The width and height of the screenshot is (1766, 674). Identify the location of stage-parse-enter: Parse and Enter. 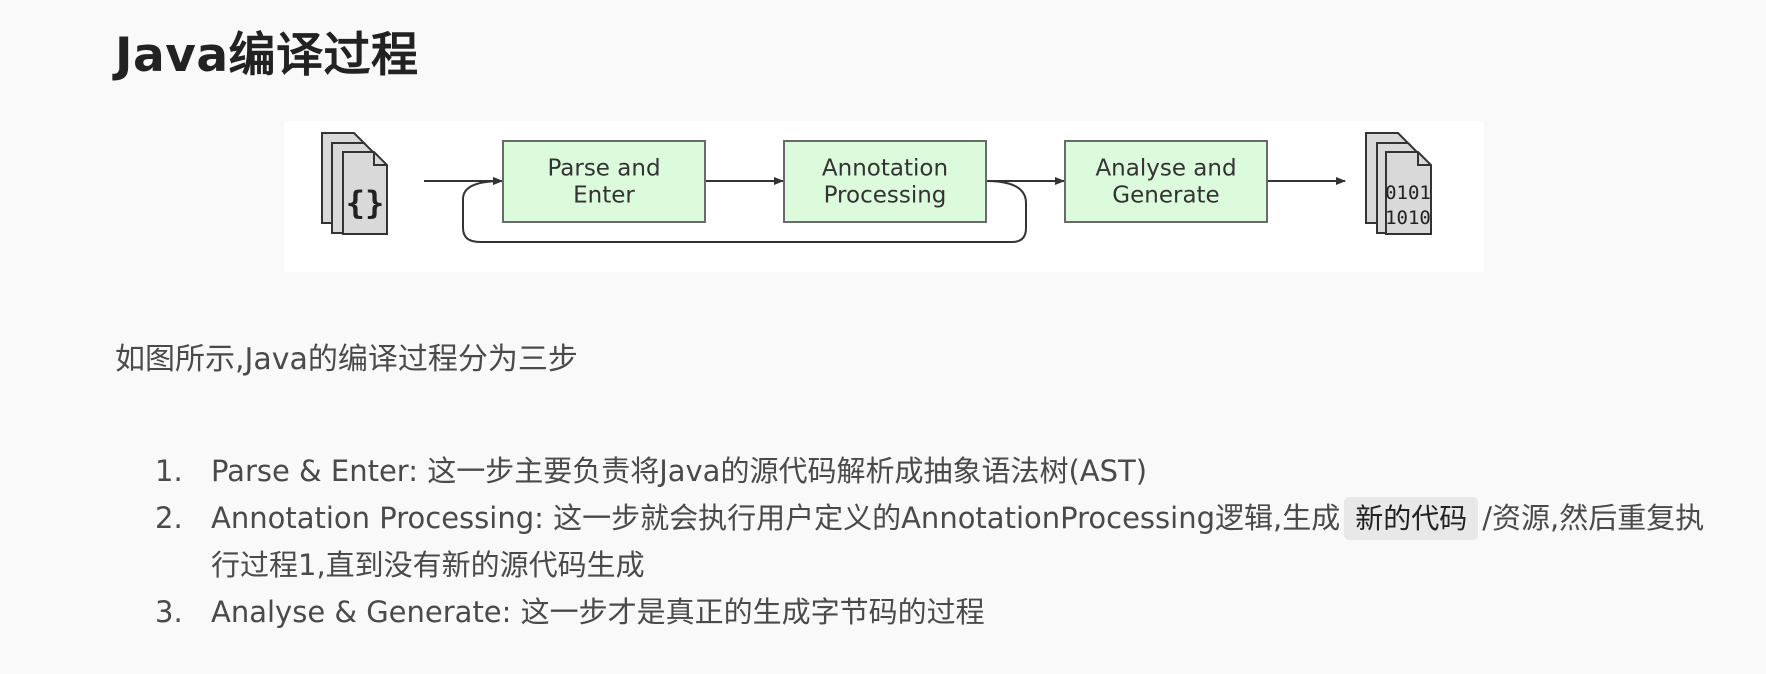
(604, 181).